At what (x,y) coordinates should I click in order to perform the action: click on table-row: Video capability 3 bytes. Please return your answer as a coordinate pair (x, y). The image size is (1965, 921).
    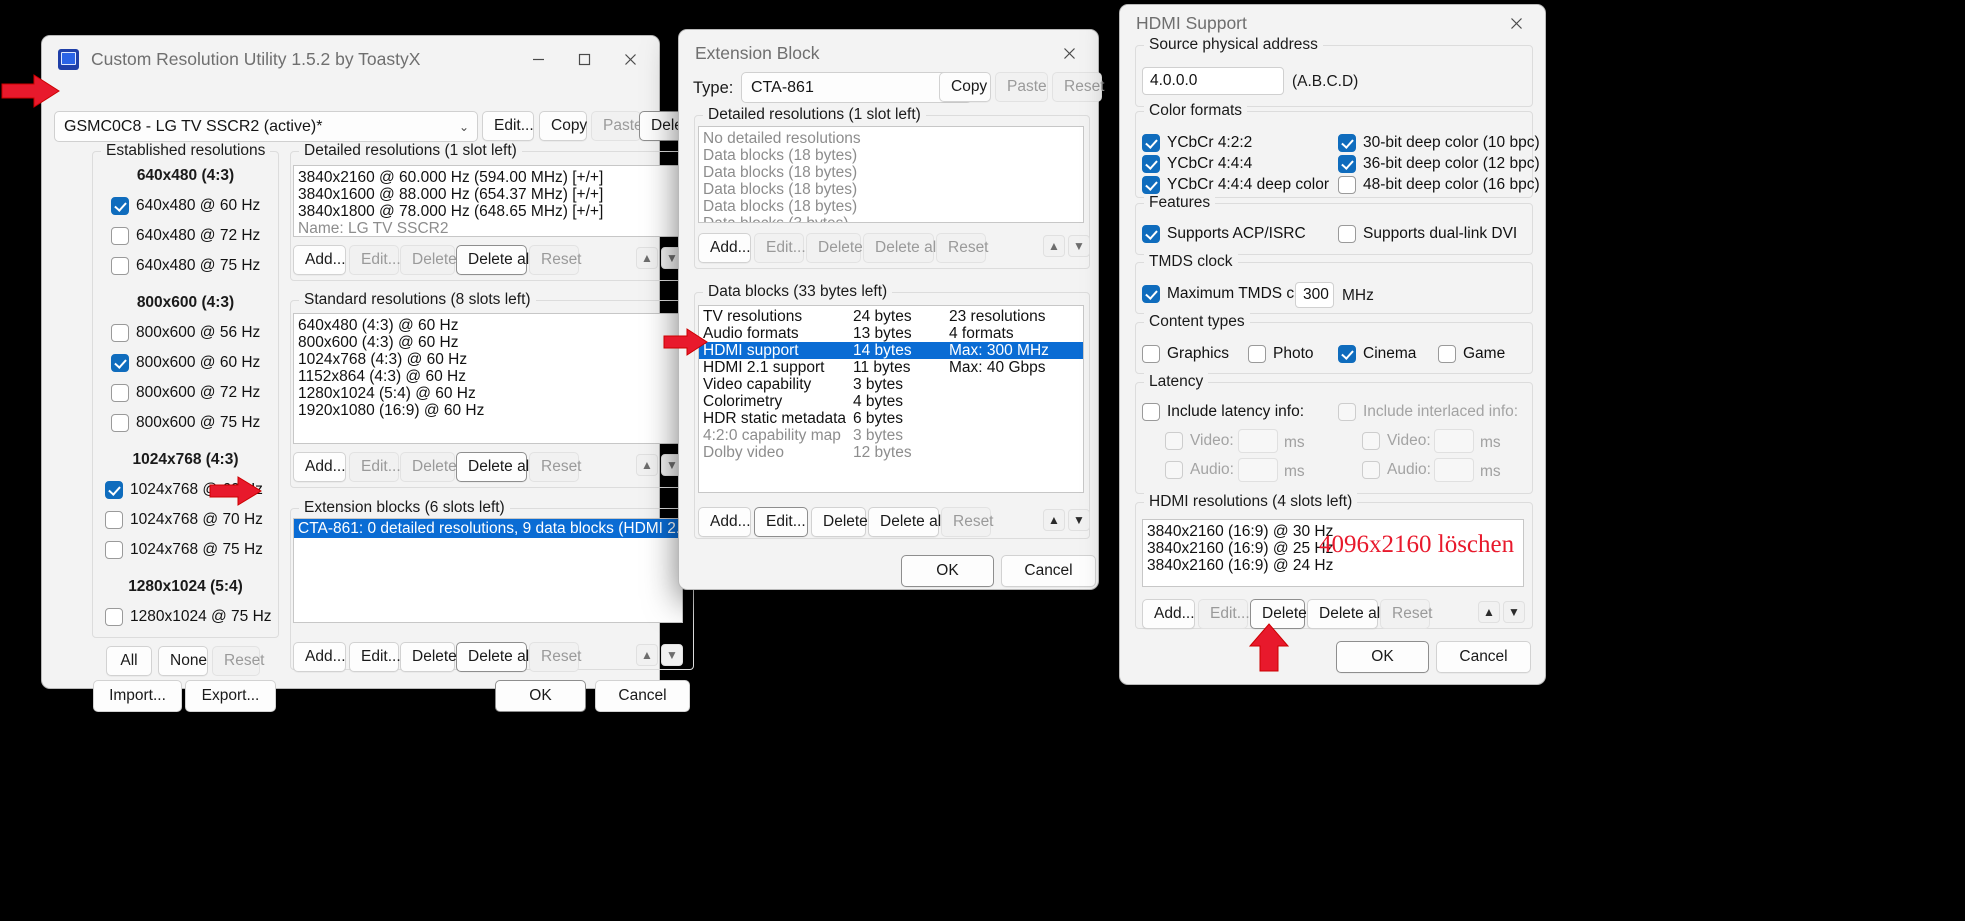
    Looking at the image, I should click on (891, 384).